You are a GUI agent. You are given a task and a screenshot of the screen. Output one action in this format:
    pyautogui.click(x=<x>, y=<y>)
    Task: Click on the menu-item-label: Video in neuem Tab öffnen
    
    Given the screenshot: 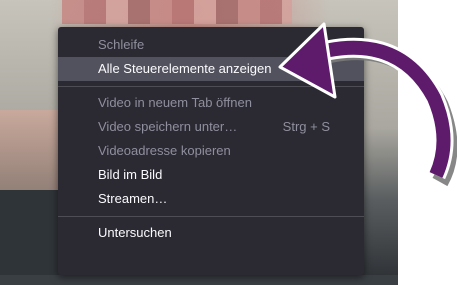 What is the action you would take?
    pyautogui.click(x=175, y=102)
    